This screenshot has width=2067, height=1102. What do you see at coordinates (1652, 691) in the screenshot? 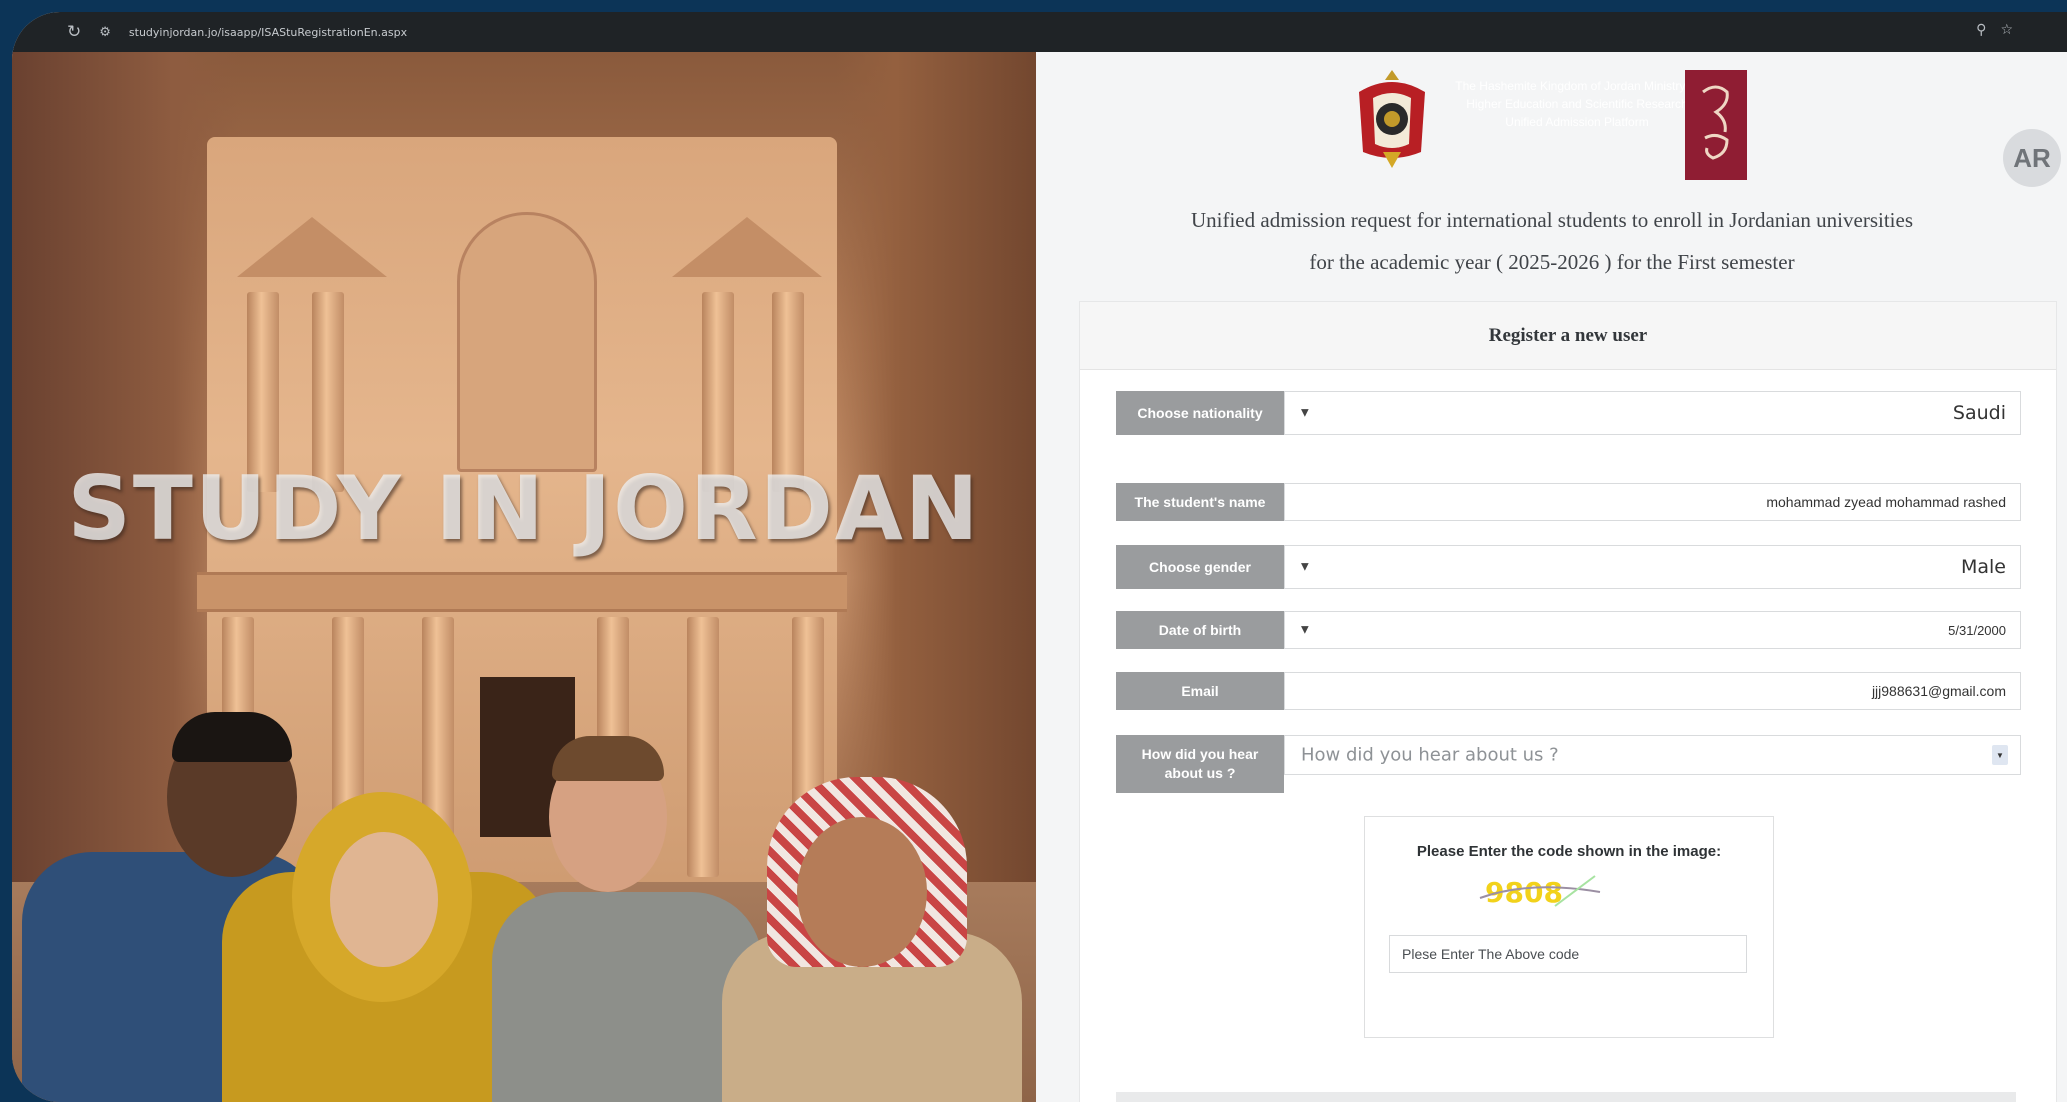
I see `email-input: jjj988631@gmail.com` at bounding box center [1652, 691].